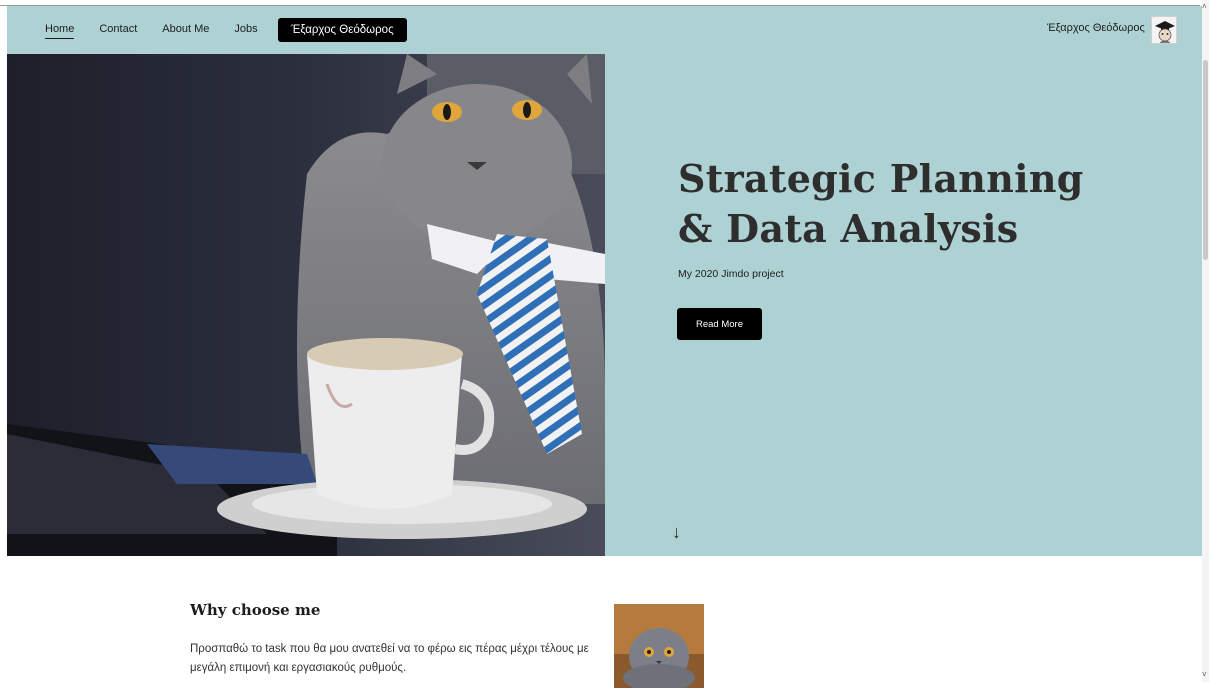 The image size is (1209, 688). I want to click on nav-contact: Contact, so click(118, 30).